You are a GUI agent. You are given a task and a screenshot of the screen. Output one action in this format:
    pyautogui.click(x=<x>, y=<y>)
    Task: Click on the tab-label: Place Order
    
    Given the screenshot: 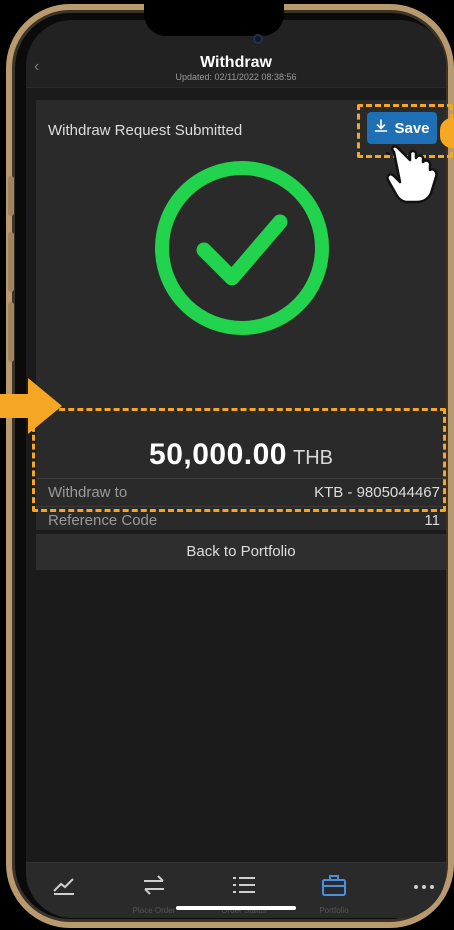 What is the action you would take?
    pyautogui.click(x=154, y=910)
    